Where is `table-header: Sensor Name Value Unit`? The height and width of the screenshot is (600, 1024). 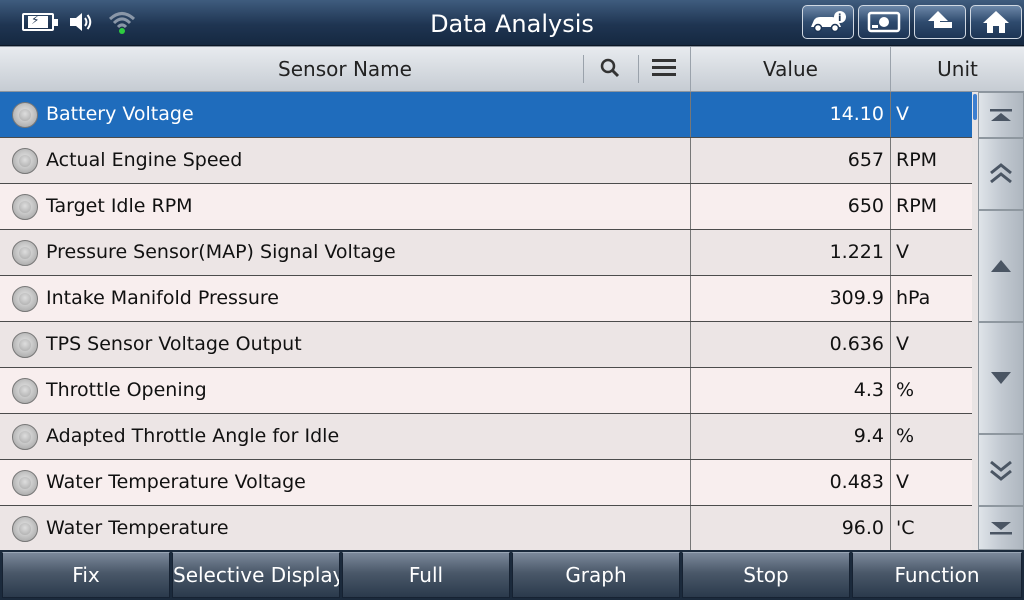
table-header: Sensor Name Value Unit is located at coordinates (512, 69).